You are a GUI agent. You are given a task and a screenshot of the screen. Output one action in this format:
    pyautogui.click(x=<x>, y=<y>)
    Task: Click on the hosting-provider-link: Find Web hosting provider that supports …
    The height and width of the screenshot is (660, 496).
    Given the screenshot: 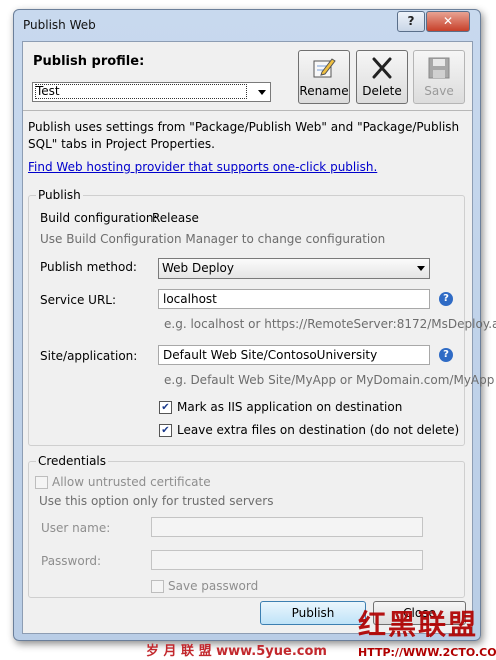 What is the action you would take?
    pyautogui.click(x=202, y=167)
    